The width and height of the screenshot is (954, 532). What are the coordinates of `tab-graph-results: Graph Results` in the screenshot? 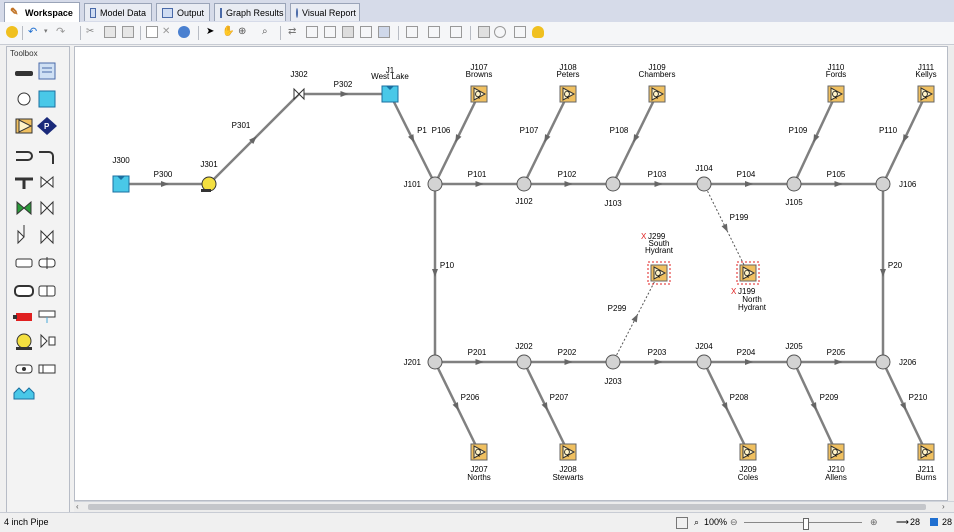 It's located at (250, 12).